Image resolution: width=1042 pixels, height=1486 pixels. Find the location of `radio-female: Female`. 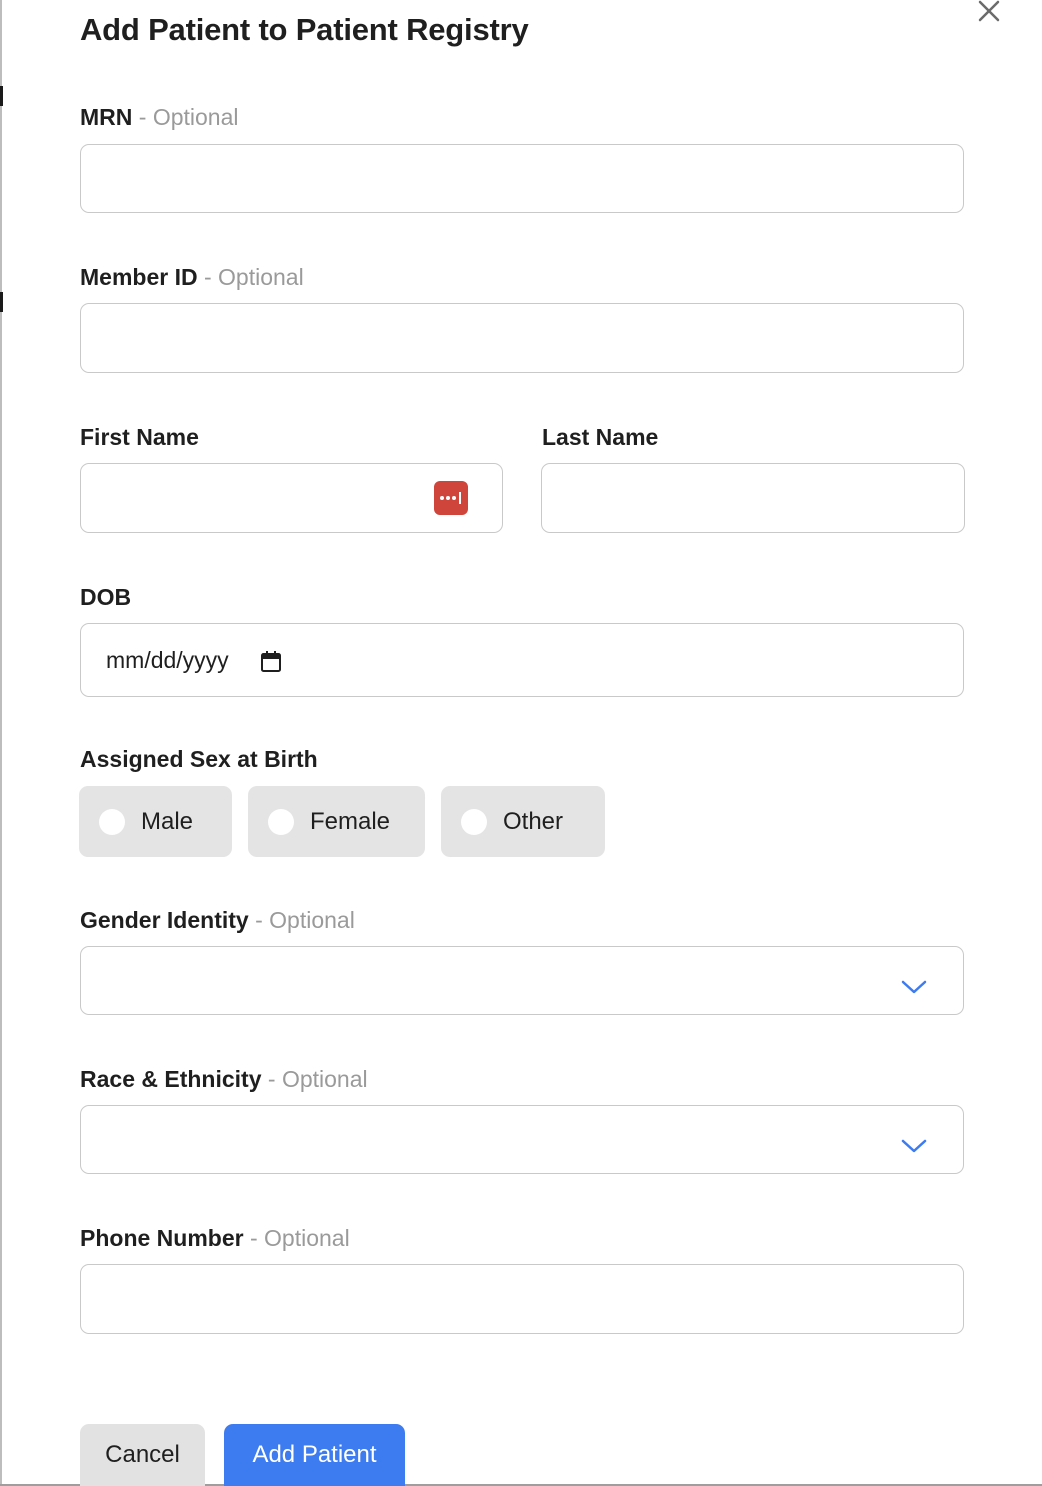

radio-female: Female is located at coordinates (336, 821).